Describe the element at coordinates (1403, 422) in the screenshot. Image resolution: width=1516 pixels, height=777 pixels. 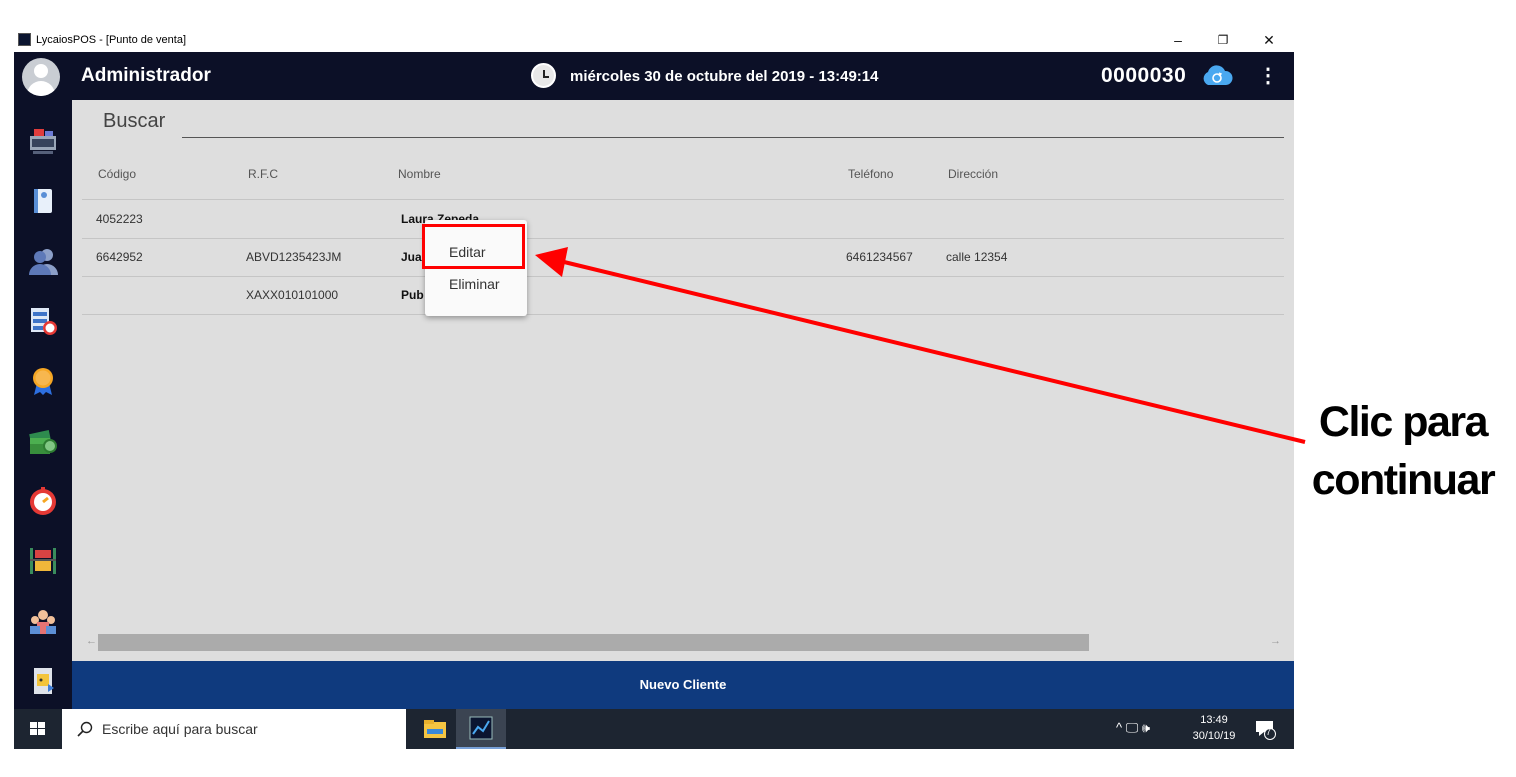
I see `annotation-line-1: Clic para` at that location.